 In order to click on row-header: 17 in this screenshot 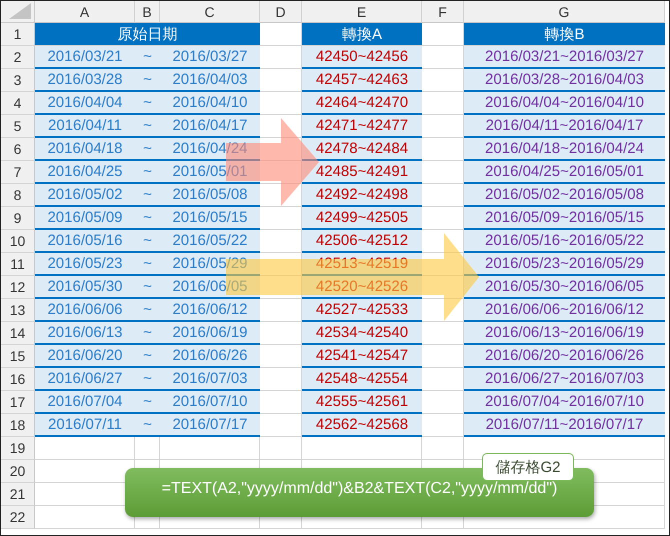, I will do `click(18, 402)`.